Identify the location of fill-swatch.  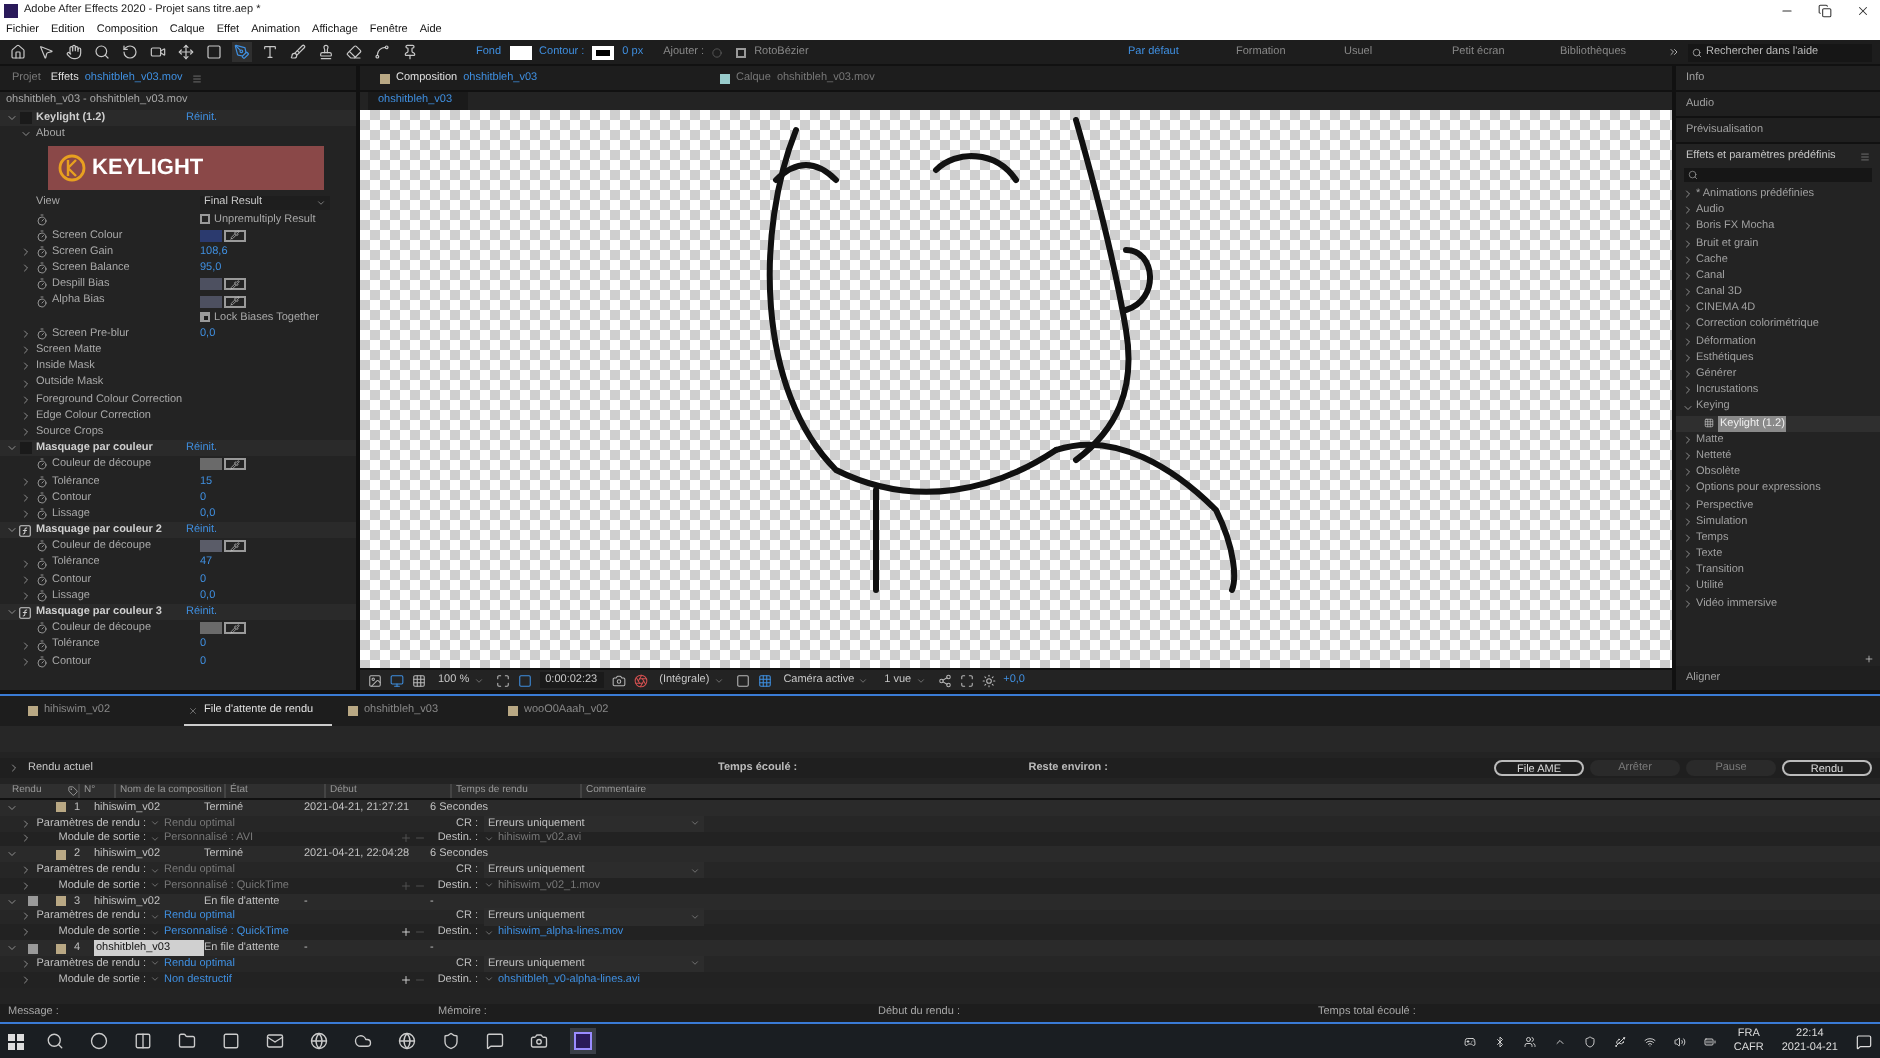
(520, 52).